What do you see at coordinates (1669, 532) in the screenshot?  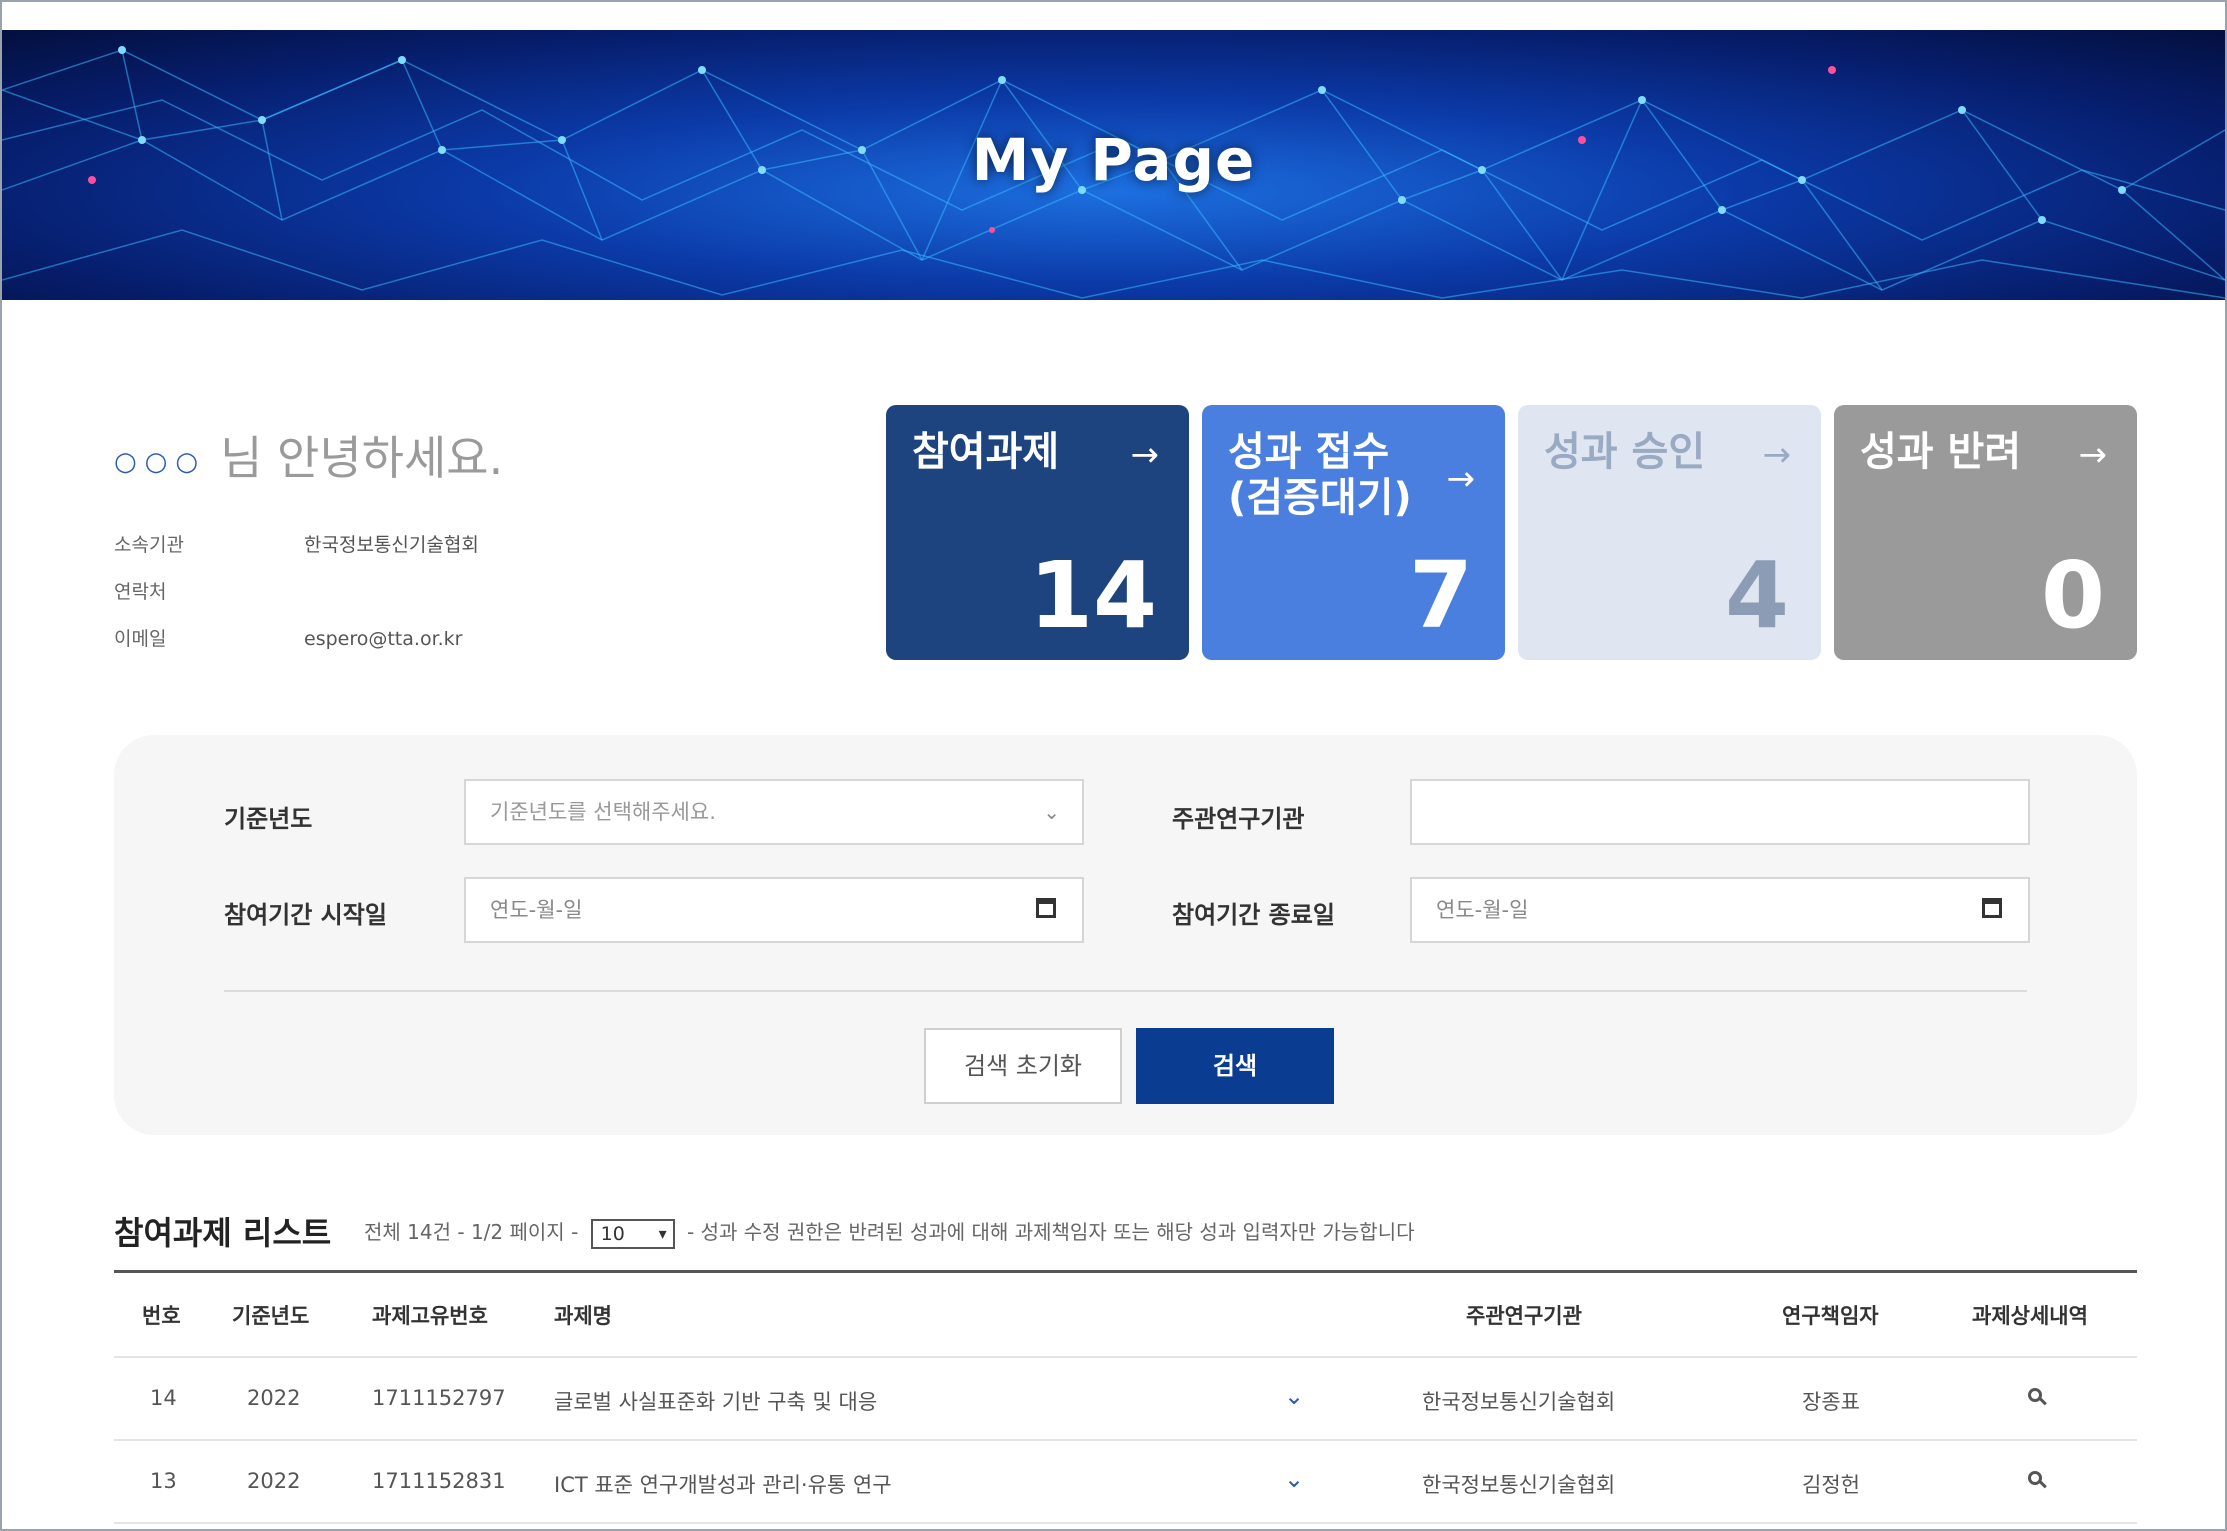 I see `card-results-approved: 성과 승인 → 4` at bounding box center [1669, 532].